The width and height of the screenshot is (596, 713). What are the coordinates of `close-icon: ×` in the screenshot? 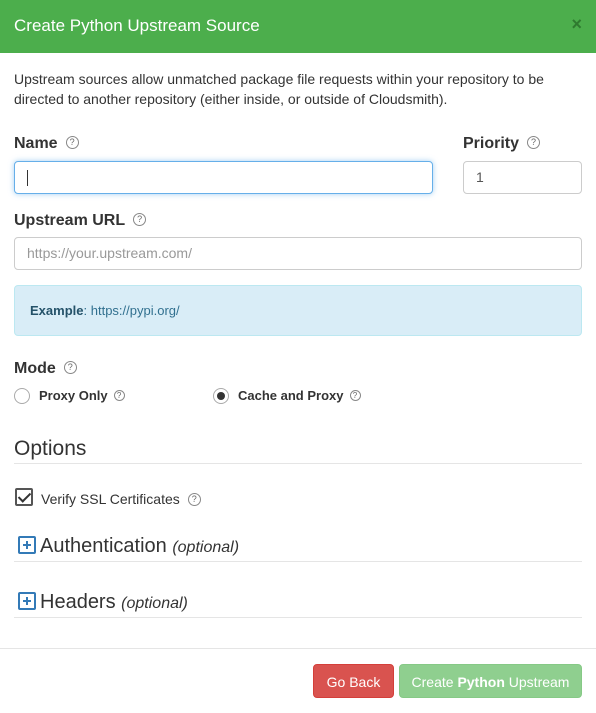 It's located at (576, 24).